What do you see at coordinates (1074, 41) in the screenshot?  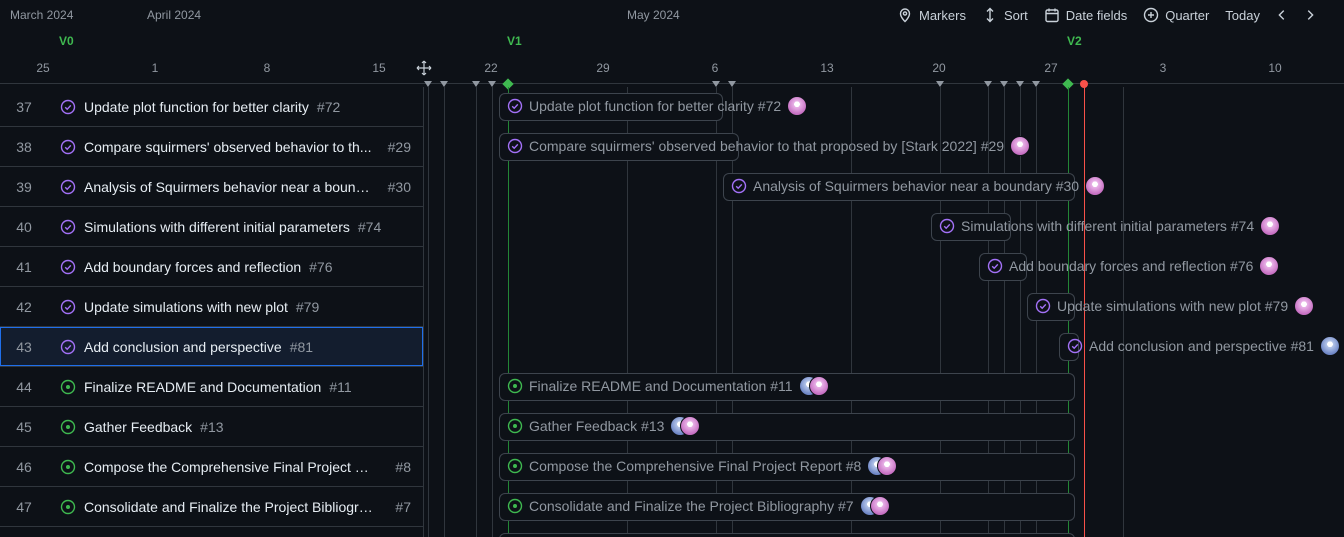 I see `milestone-v2: V2` at bounding box center [1074, 41].